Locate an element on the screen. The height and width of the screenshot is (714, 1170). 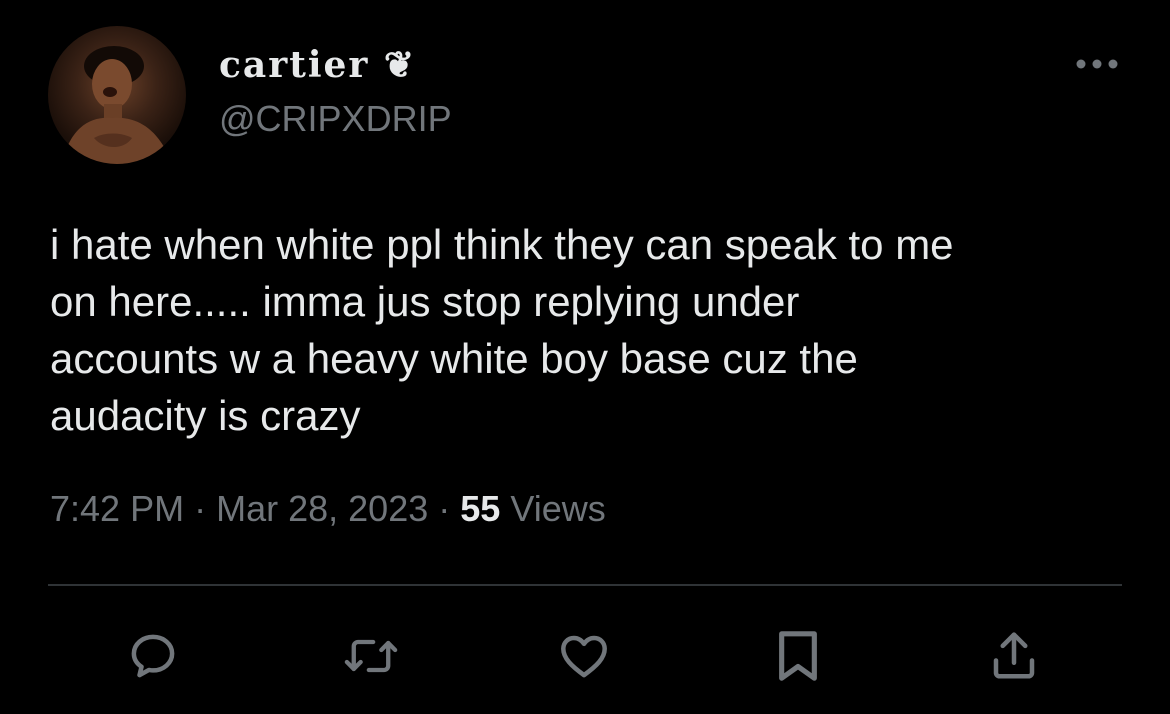
avatar is located at coordinates (117, 95).